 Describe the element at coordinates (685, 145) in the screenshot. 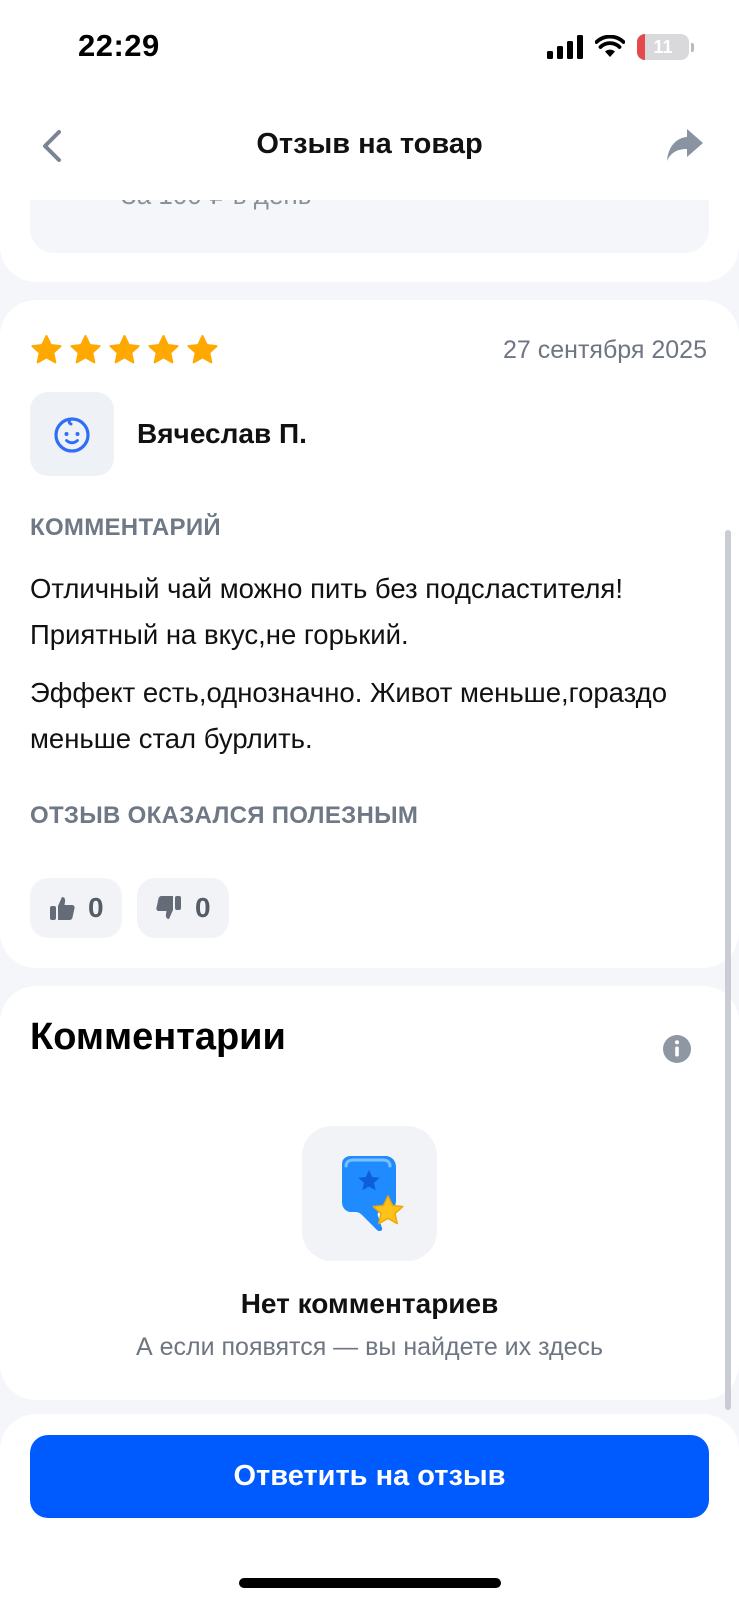

I see `share-icon` at that location.